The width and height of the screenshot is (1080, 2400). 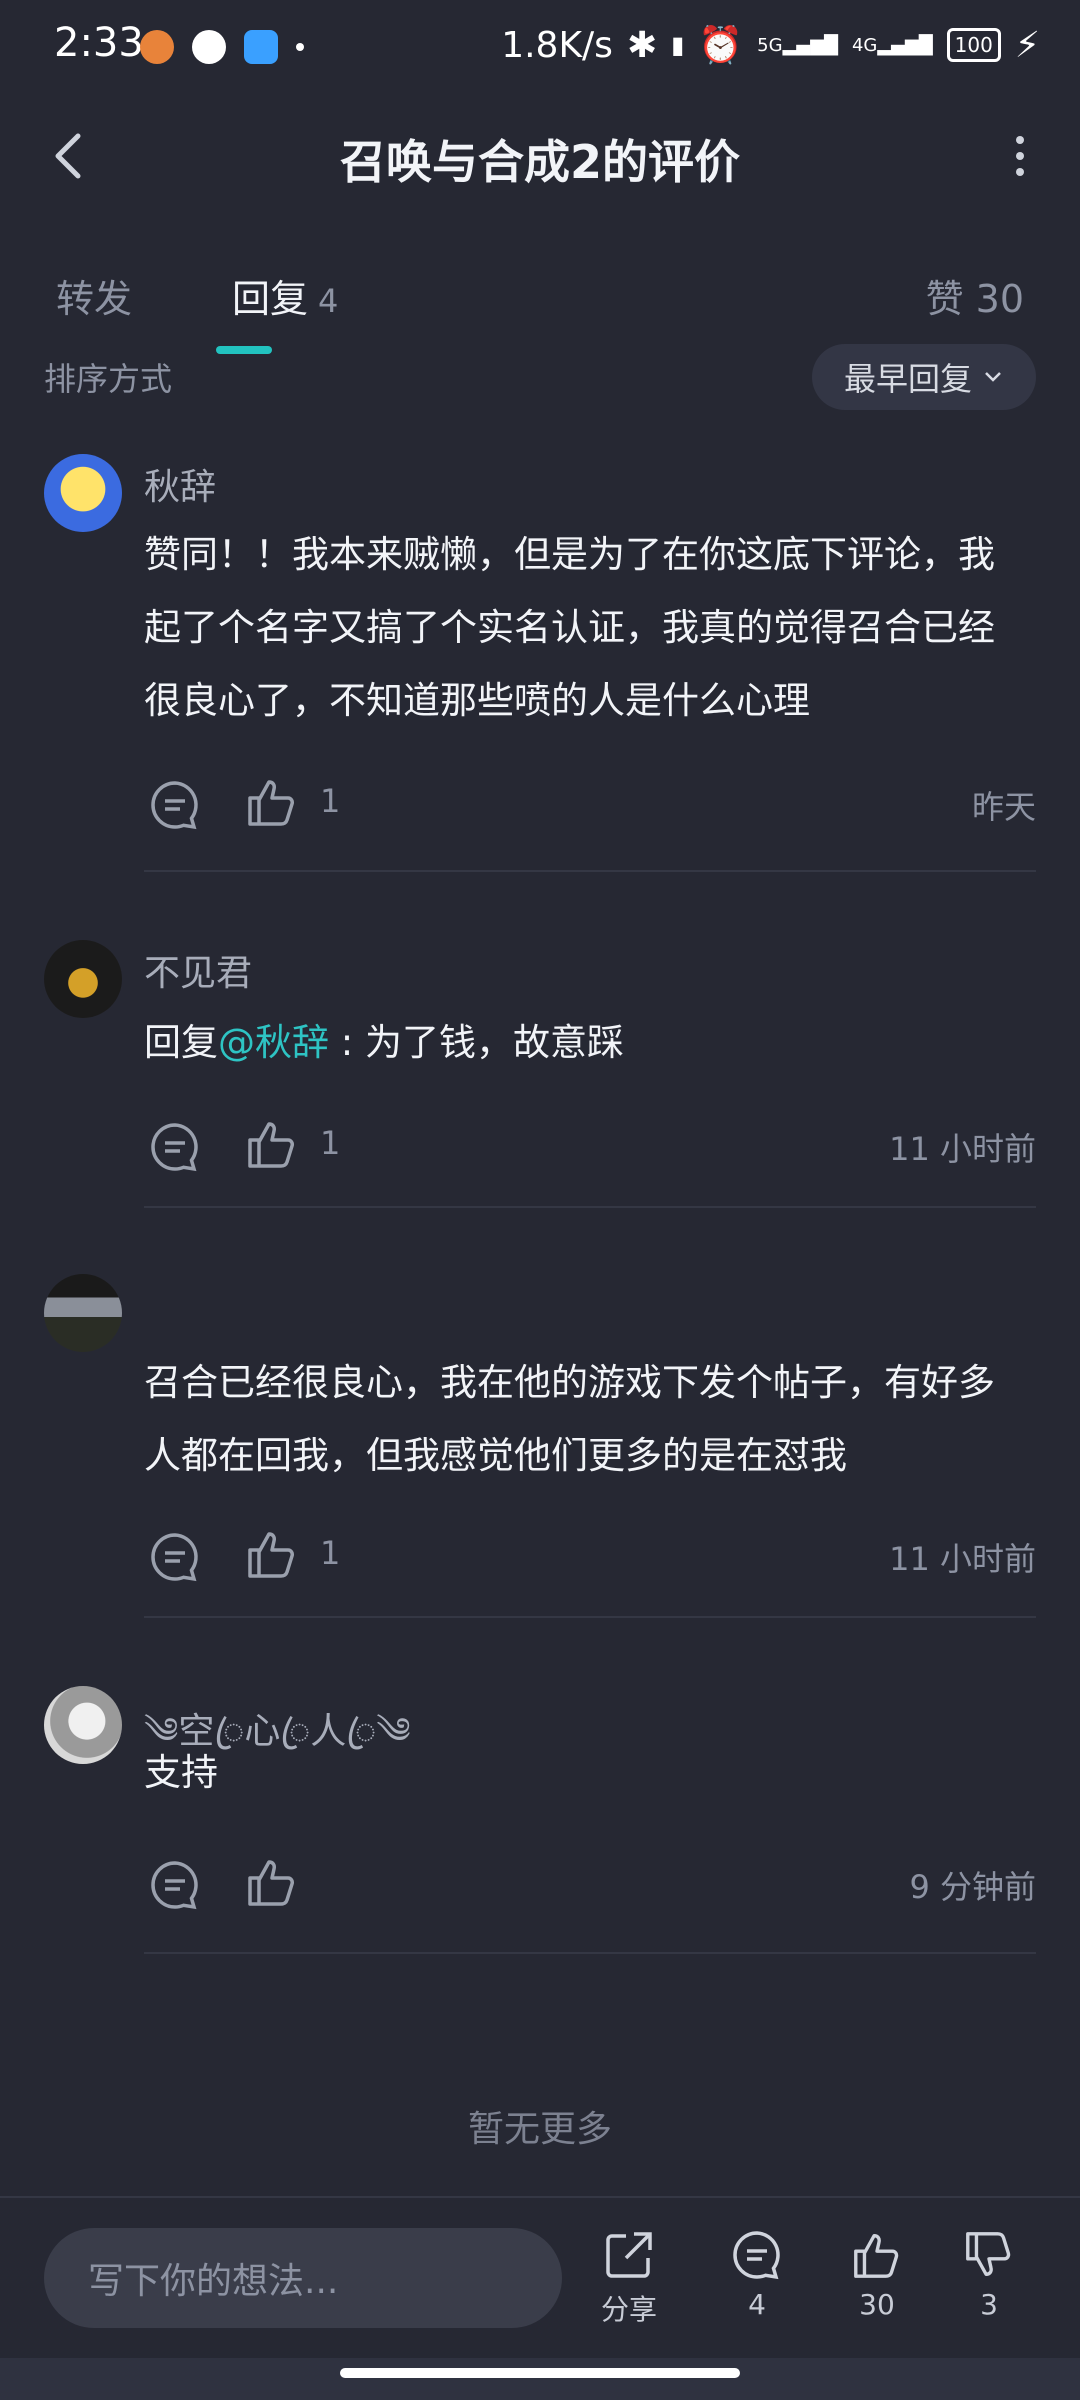 What do you see at coordinates (590, 1885) in the screenshot?
I see `comment-actions: 9 分钟前` at bounding box center [590, 1885].